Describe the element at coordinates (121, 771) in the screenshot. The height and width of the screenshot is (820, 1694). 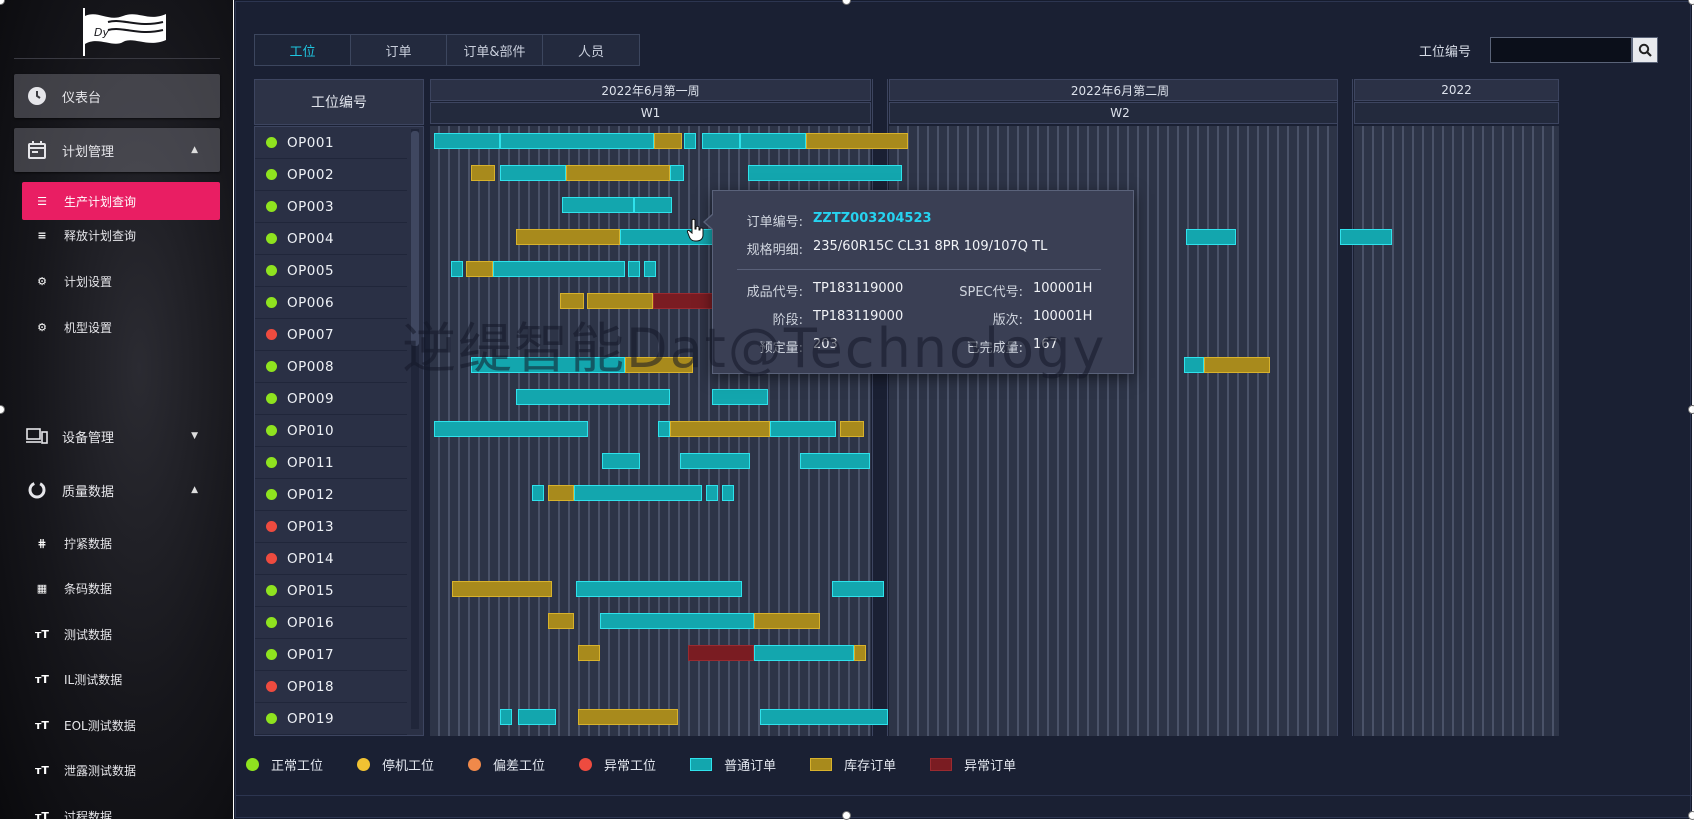
I see `sub-quality-item: ᴛT 泄露测试数据` at that location.